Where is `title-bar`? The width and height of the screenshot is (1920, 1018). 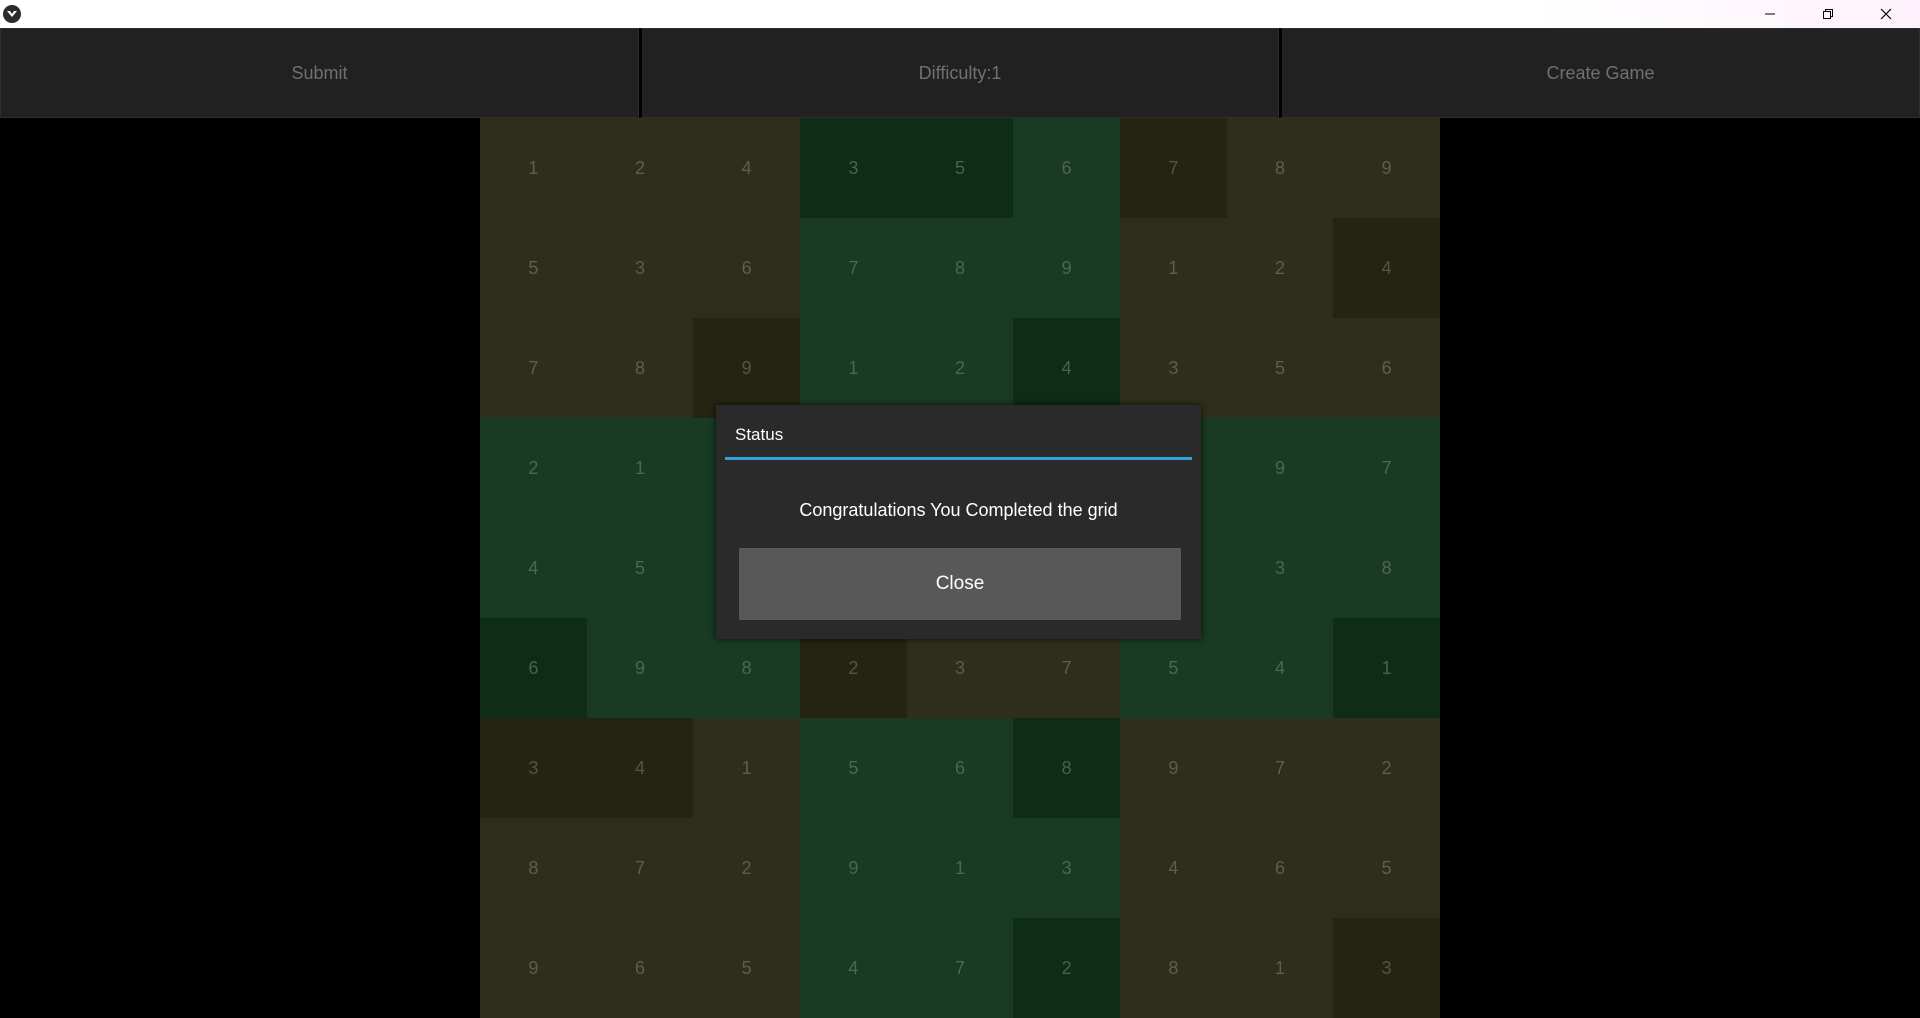
title-bar is located at coordinates (960, 14).